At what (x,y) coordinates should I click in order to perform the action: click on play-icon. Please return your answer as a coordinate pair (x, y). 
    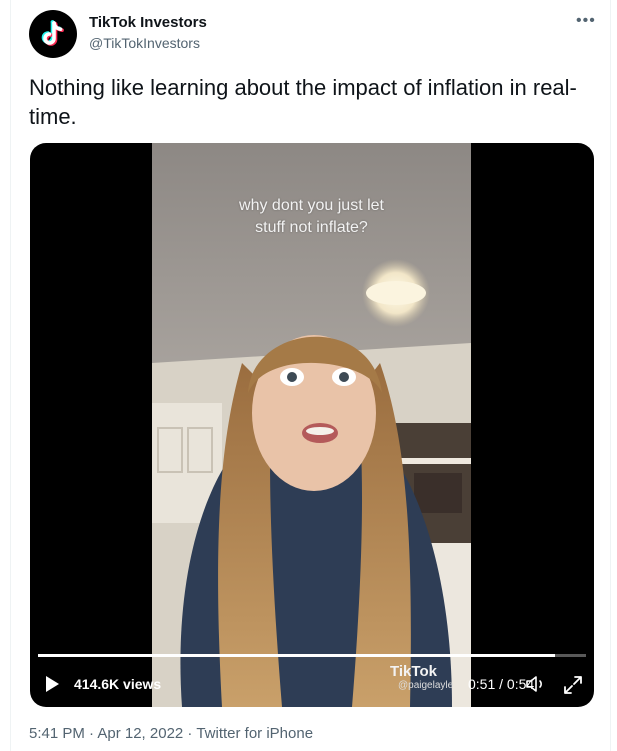
    Looking at the image, I should click on (52, 684).